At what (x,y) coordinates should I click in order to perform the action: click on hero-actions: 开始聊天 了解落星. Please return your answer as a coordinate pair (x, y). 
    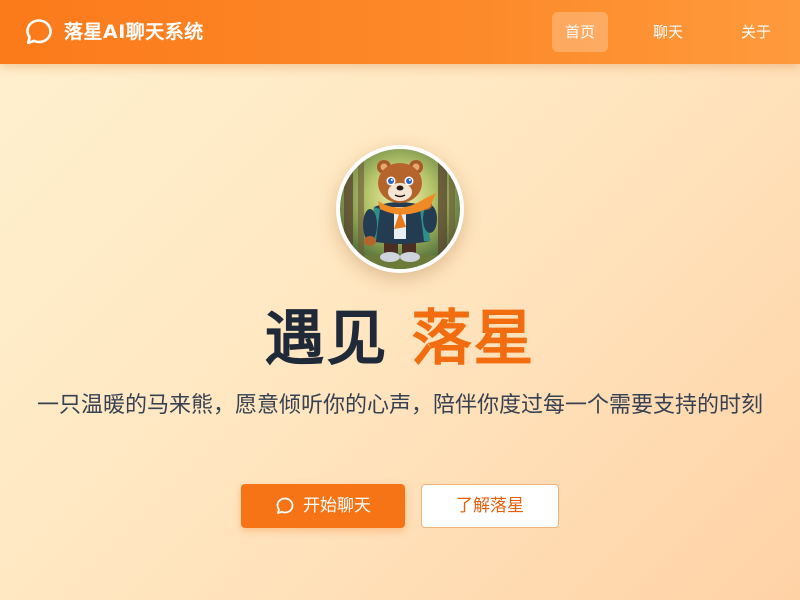
    Looking at the image, I should click on (400, 506).